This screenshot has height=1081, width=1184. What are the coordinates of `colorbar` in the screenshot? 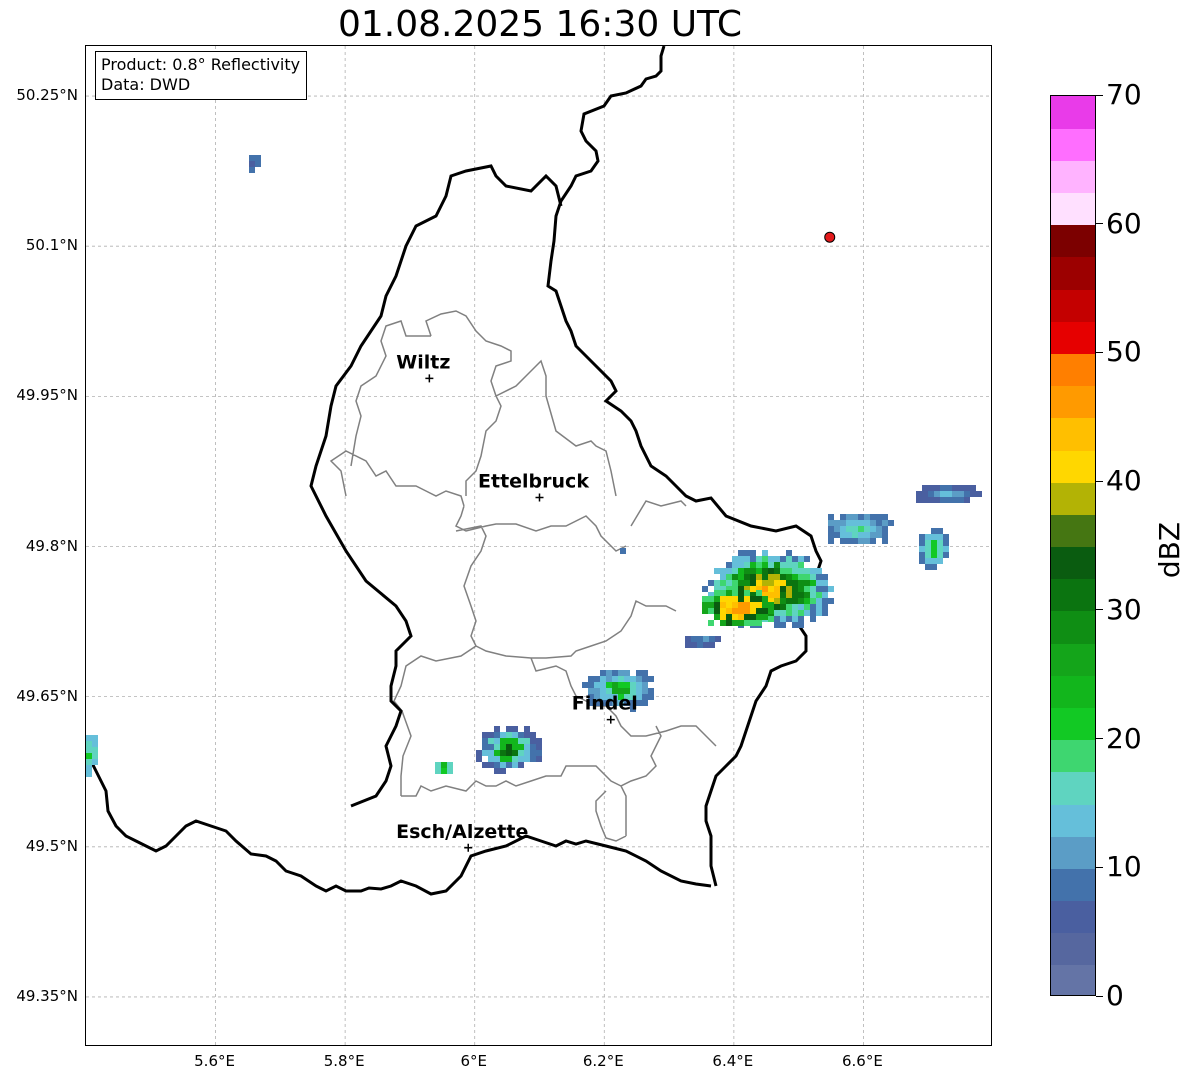 It's located at (1073, 545).